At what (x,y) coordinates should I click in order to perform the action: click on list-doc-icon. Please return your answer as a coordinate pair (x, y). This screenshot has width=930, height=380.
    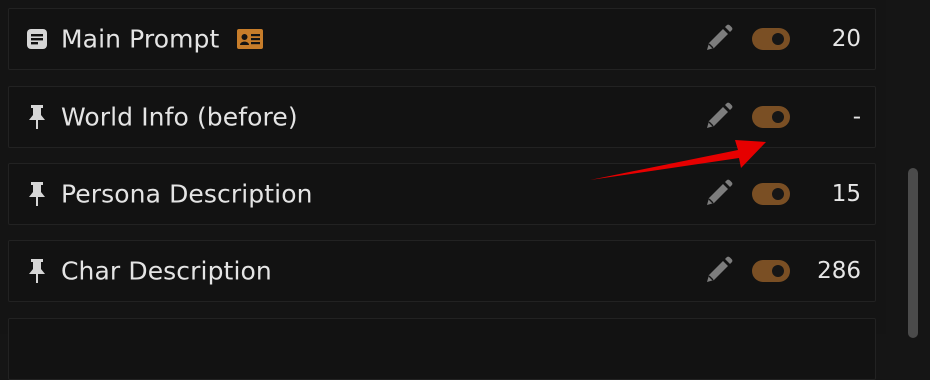
    Looking at the image, I should click on (37, 39).